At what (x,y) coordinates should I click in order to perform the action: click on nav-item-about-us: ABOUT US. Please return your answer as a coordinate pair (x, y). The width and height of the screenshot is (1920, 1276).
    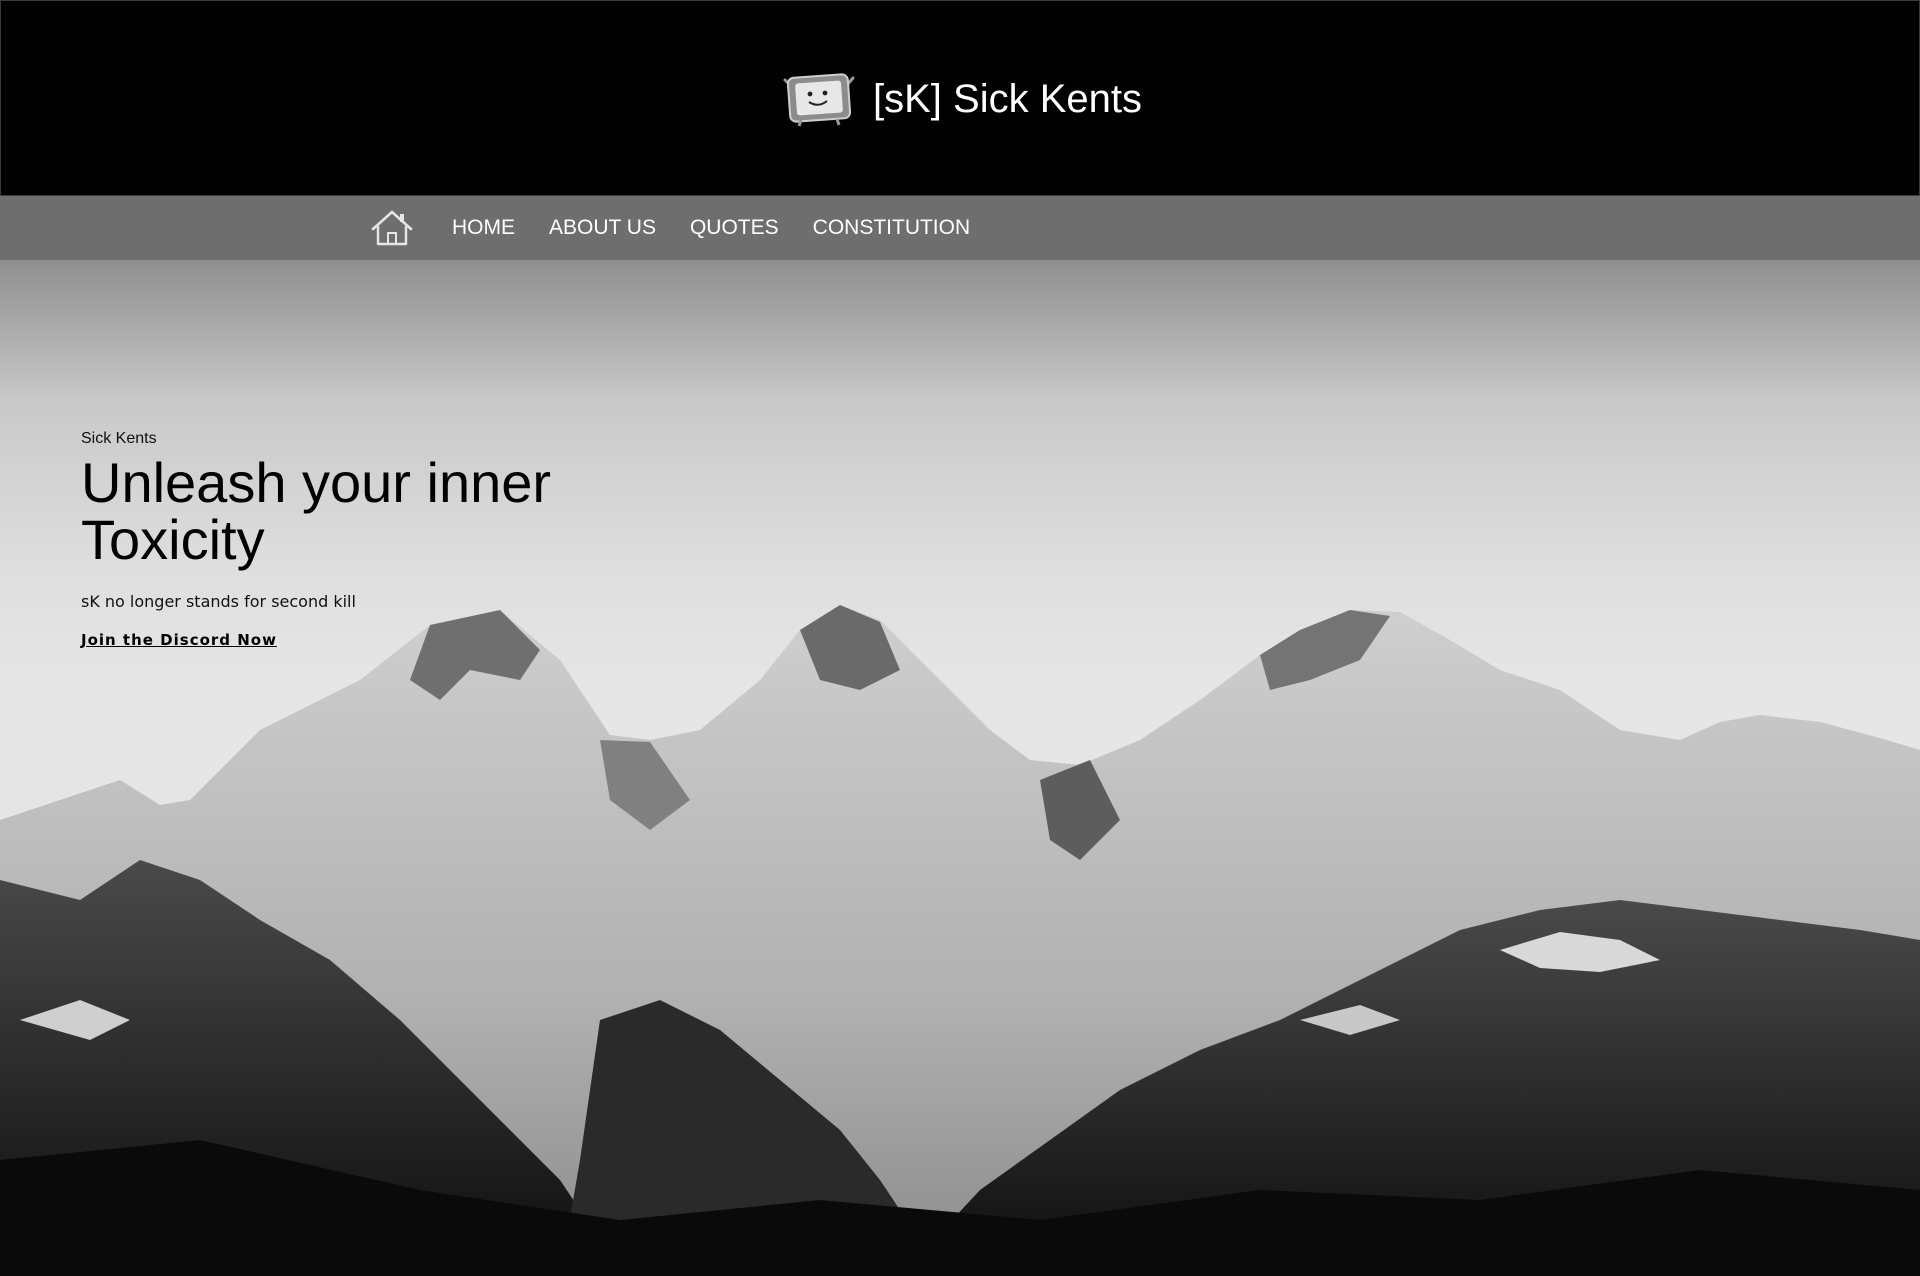
    Looking at the image, I should click on (602, 228).